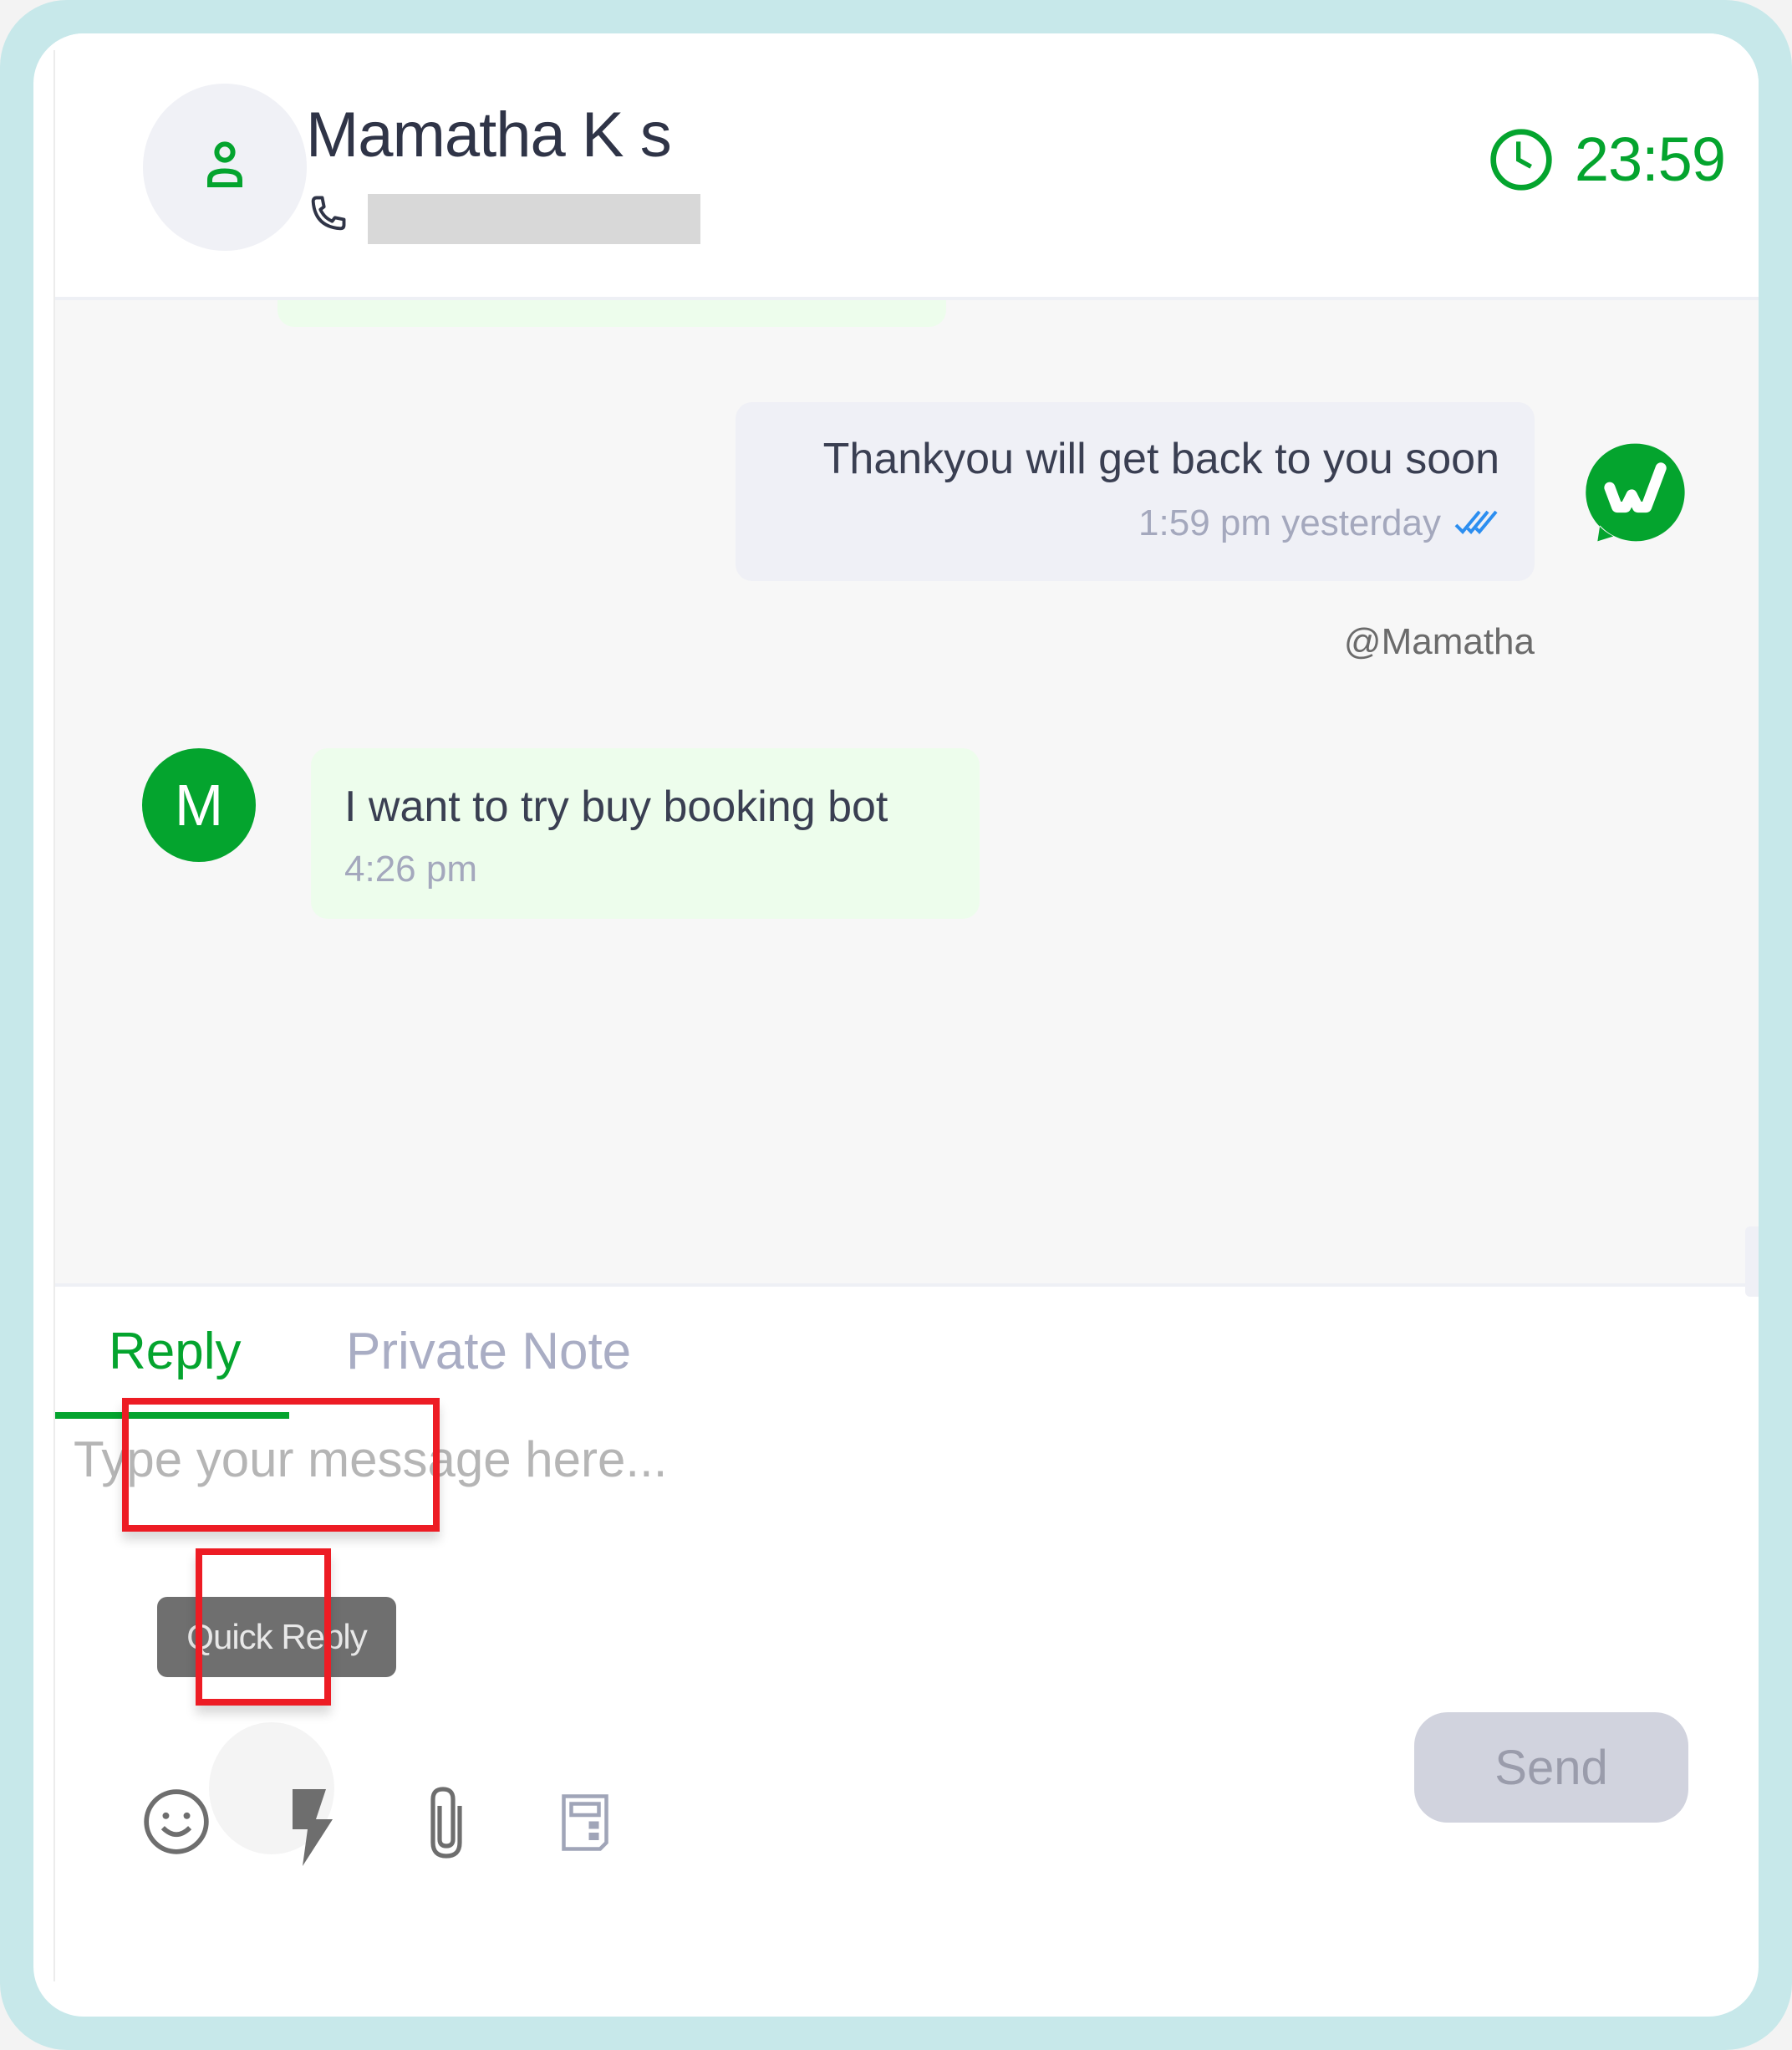 This screenshot has width=1792, height=2050. What do you see at coordinates (534, 219) in the screenshot?
I see `phone-number-redacted` at bounding box center [534, 219].